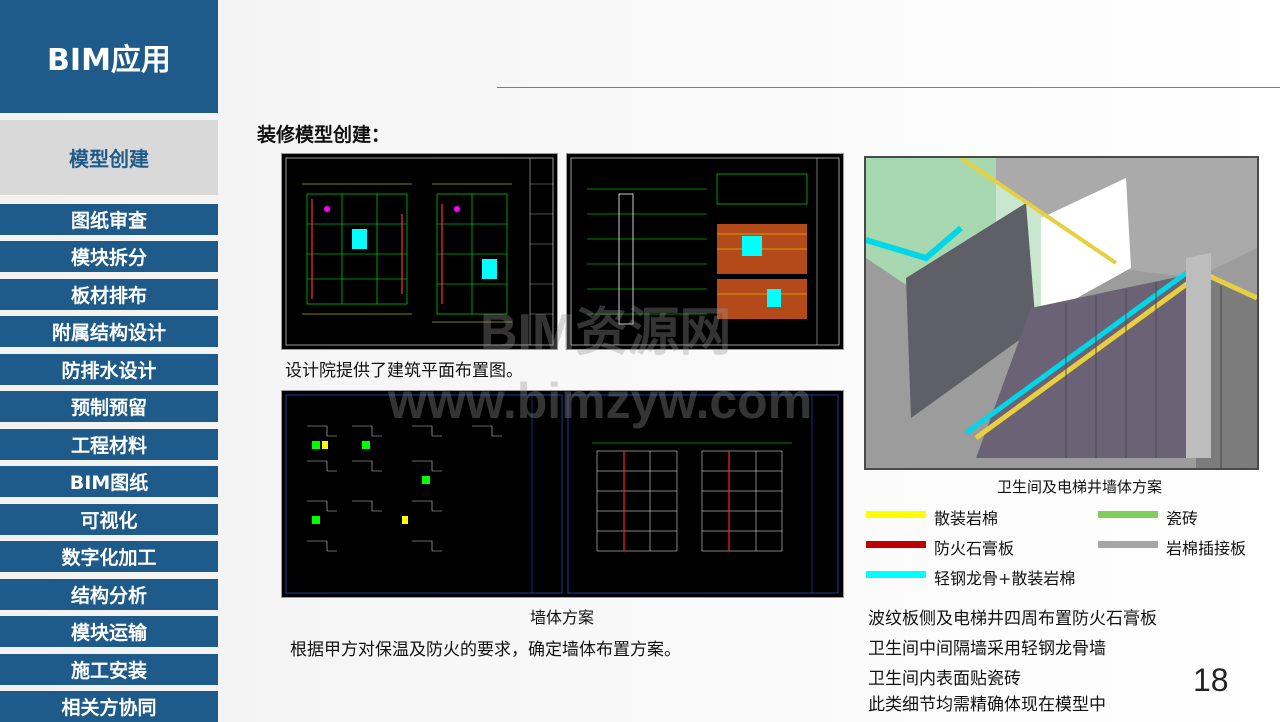 This screenshot has width=1280, height=722. I want to click on legend-swatch-rock-wool-panel, so click(1128, 544).